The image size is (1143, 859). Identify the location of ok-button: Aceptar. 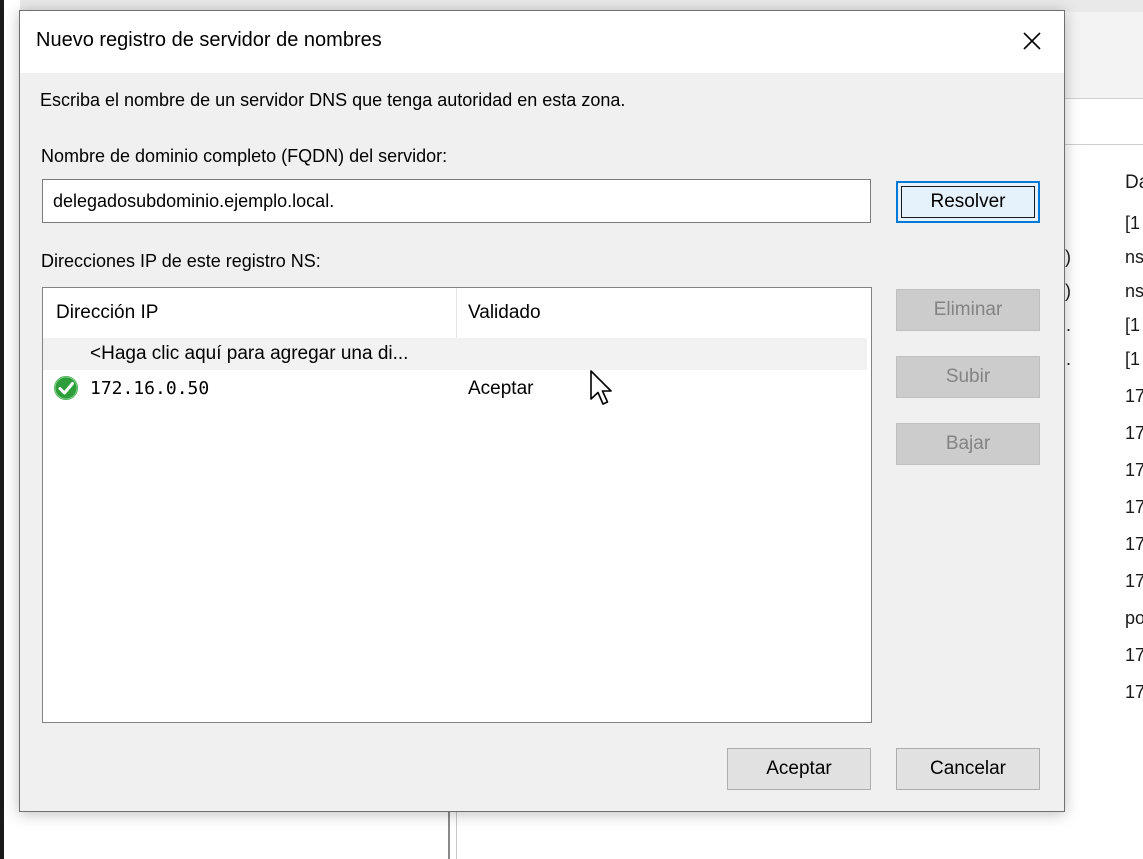
(799, 769).